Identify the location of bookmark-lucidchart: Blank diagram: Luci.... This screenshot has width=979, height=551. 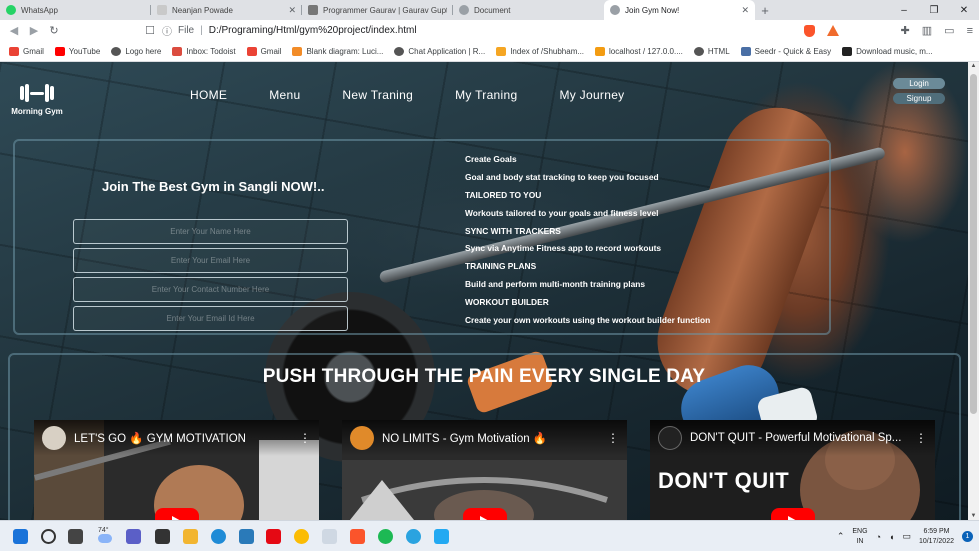
(337, 51).